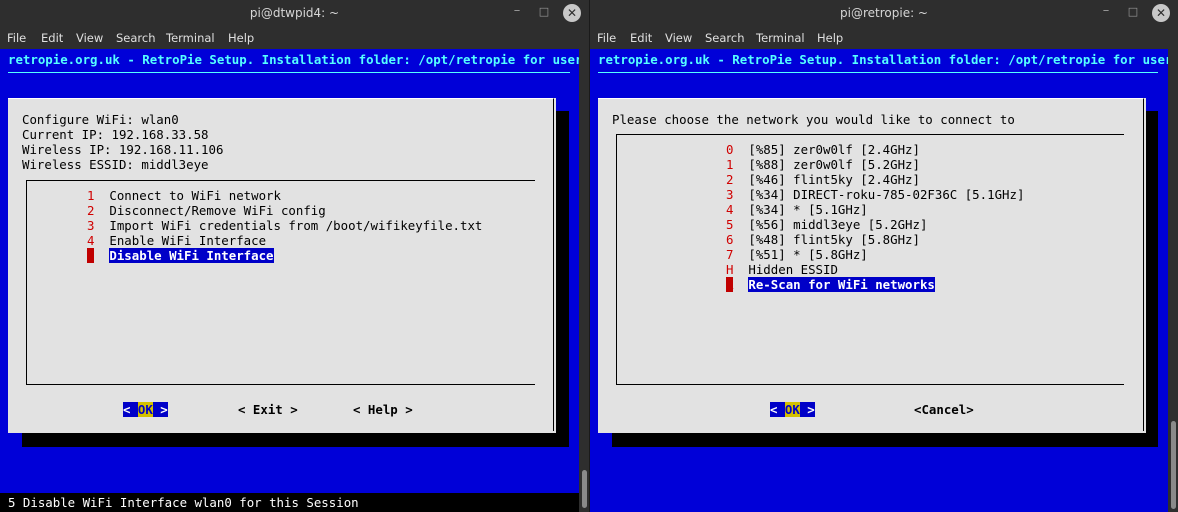 This screenshot has width=1178, height=512. I want to click on info-line: Wireless IP: 192.168.11.106, so click(123, 149).